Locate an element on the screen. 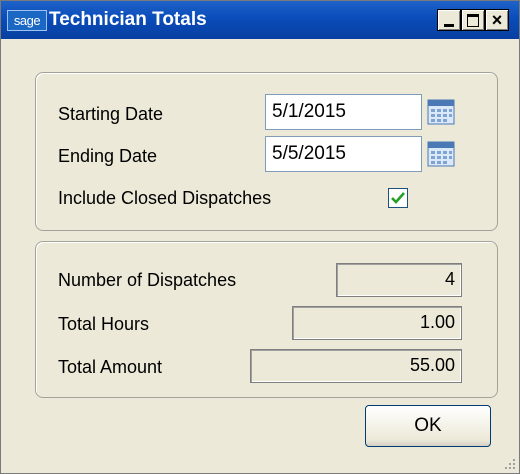 This screenshot has width=520, height=474. minimize-button is located at coordinates (449, 20).